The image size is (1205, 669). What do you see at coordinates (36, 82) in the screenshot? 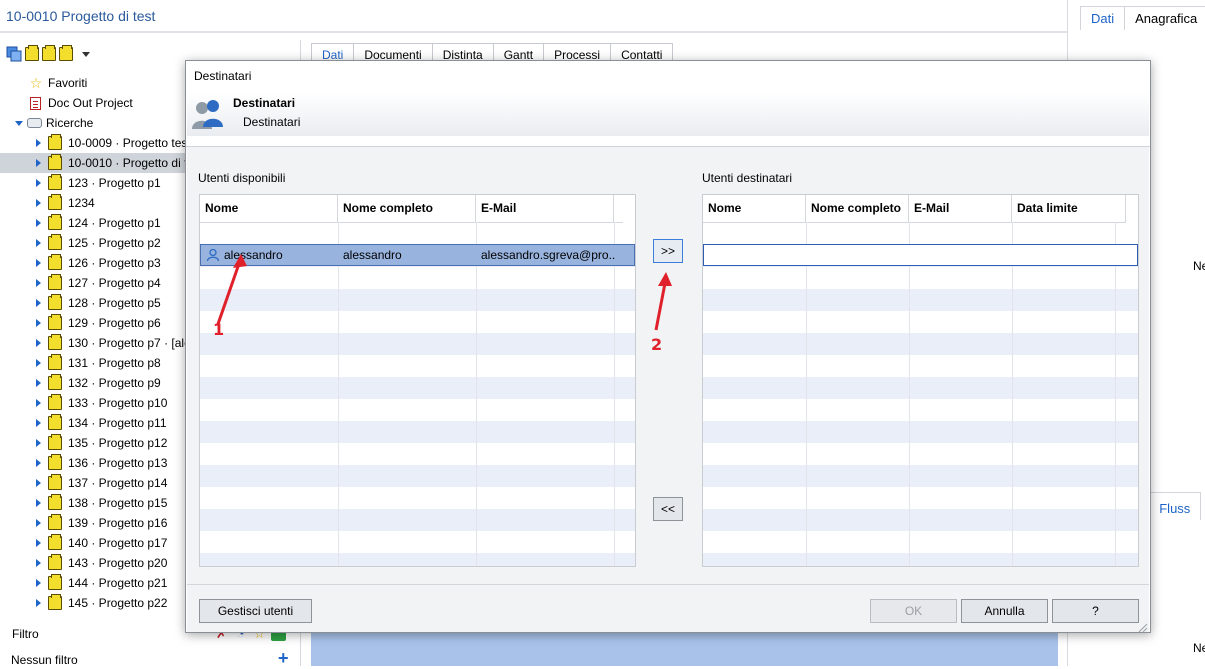
I see `star-icon: ☆` at bounding box center [36, 82].